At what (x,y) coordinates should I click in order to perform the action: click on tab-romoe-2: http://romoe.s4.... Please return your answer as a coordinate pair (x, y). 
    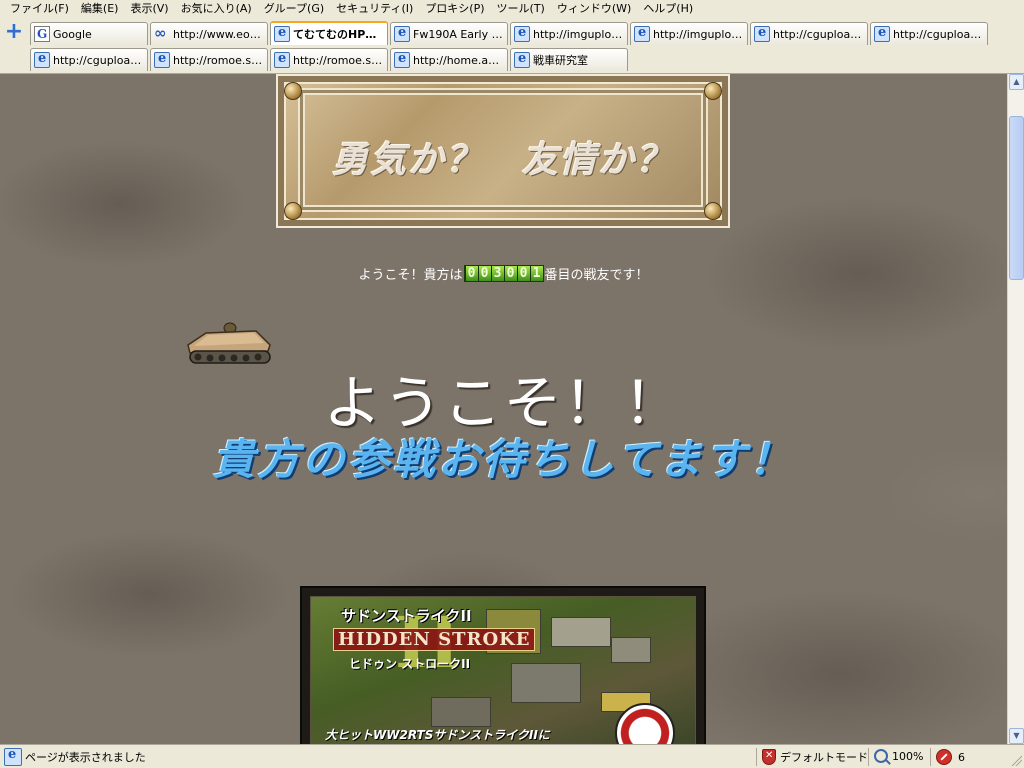
    Looking at the image, I should click on (329, 59).